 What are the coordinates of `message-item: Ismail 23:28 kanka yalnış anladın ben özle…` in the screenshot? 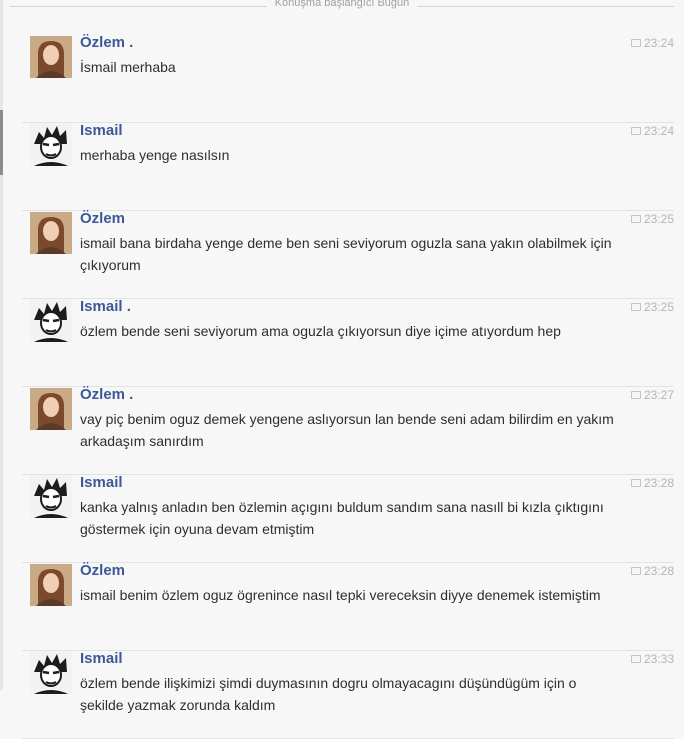 It's located at (348, 518).